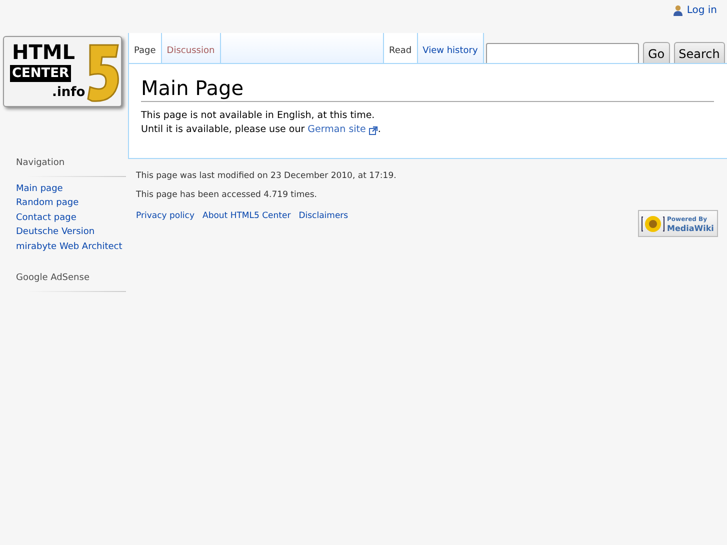 The height and width of the screenshot is (545, 727). Describe the element at coordinates (165, 216) in the screenshot. I see `footer-link: Privacy policy` at that location.